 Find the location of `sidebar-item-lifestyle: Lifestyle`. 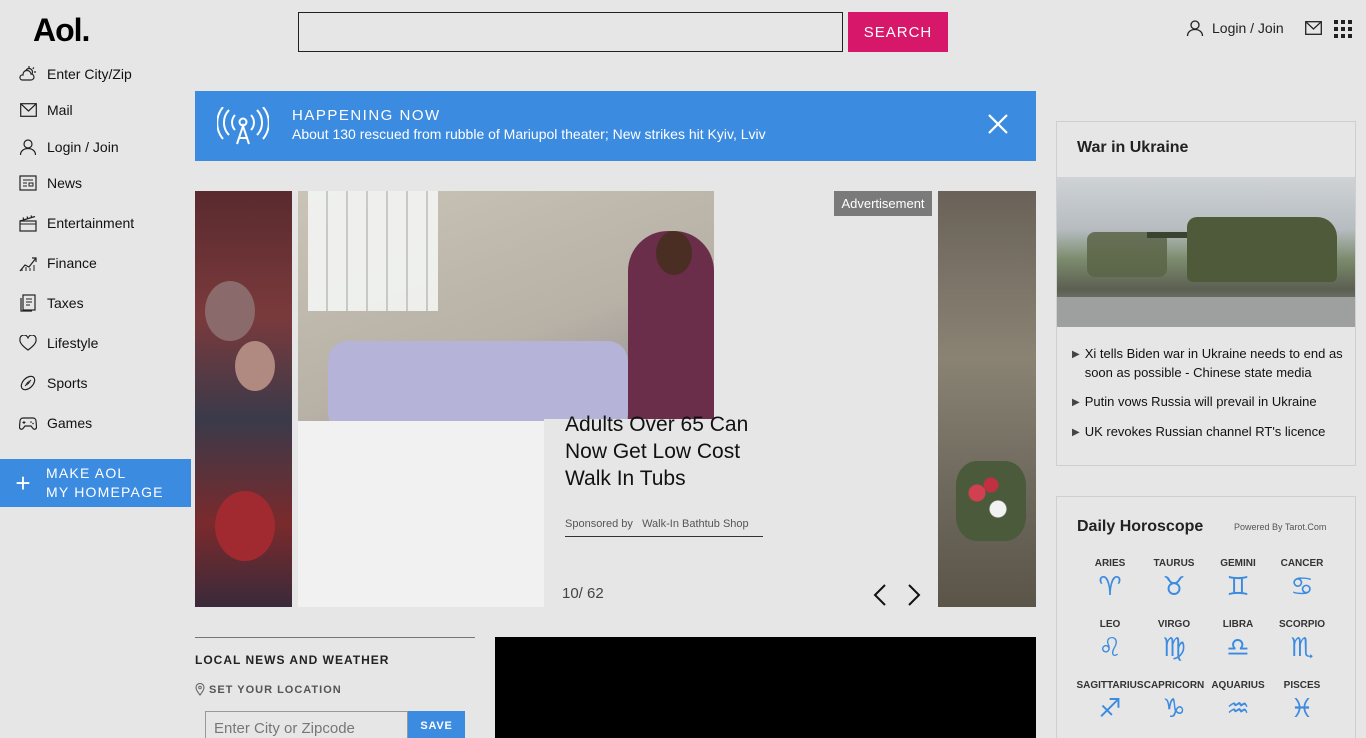

sidebar-item-lifestyle: Lifestyle is located at coordinates (58, 343).